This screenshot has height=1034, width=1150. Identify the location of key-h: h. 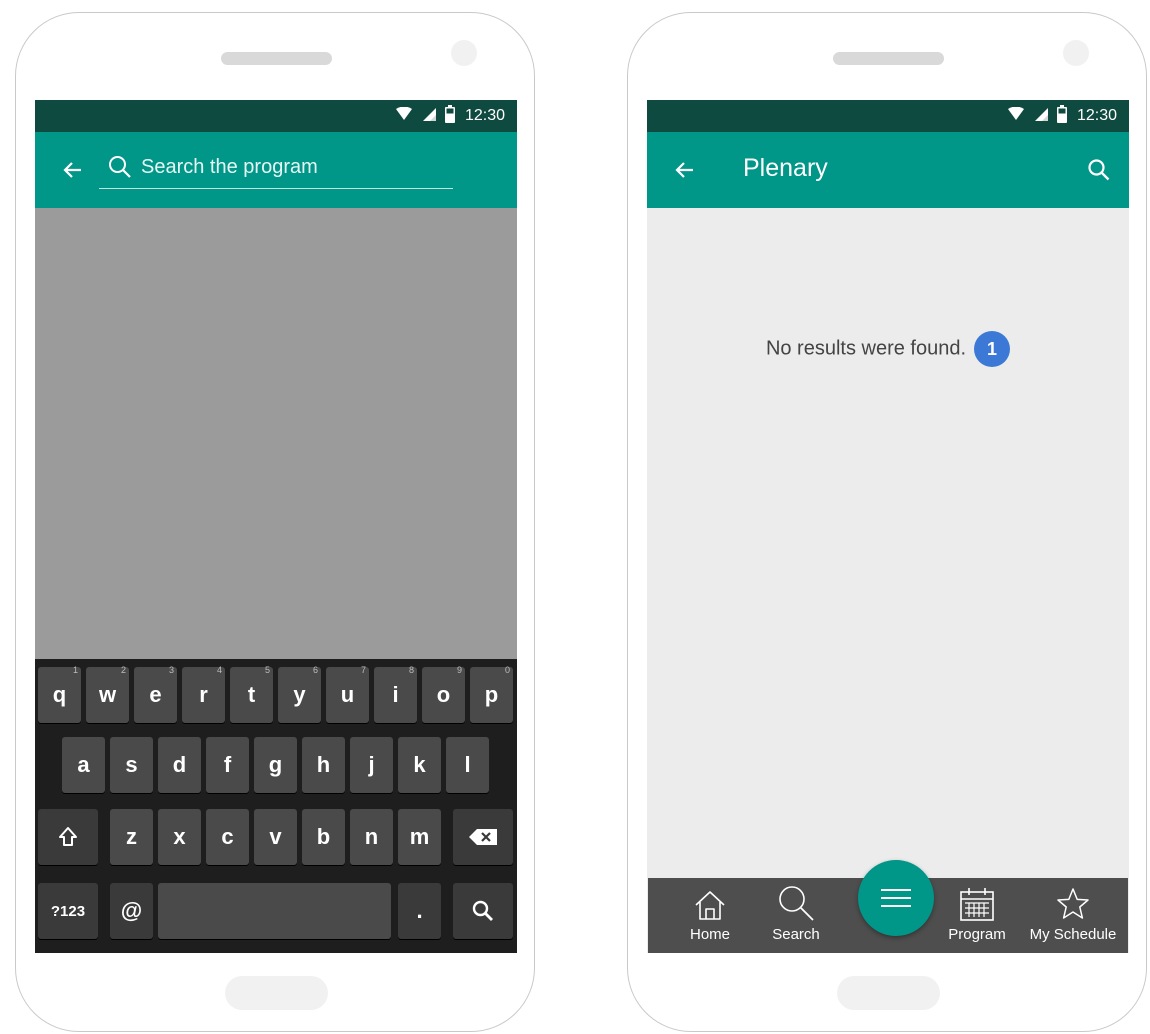
(323, 765).